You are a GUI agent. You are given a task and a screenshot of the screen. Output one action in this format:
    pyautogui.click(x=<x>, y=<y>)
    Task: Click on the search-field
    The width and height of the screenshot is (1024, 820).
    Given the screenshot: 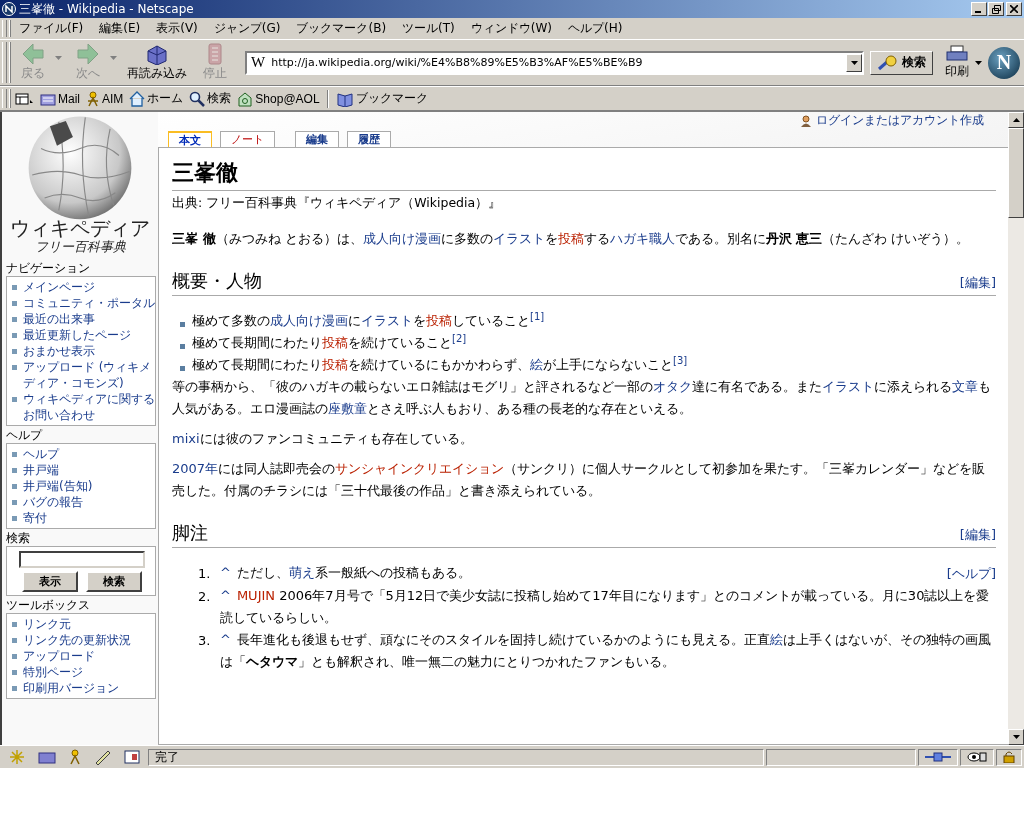 What is the action you would take?
    pyautogui.click(x=82, y=559)
    